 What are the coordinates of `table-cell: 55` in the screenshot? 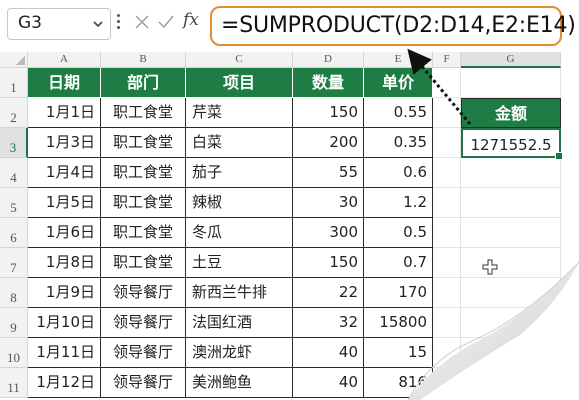 It's located at (328, 173).